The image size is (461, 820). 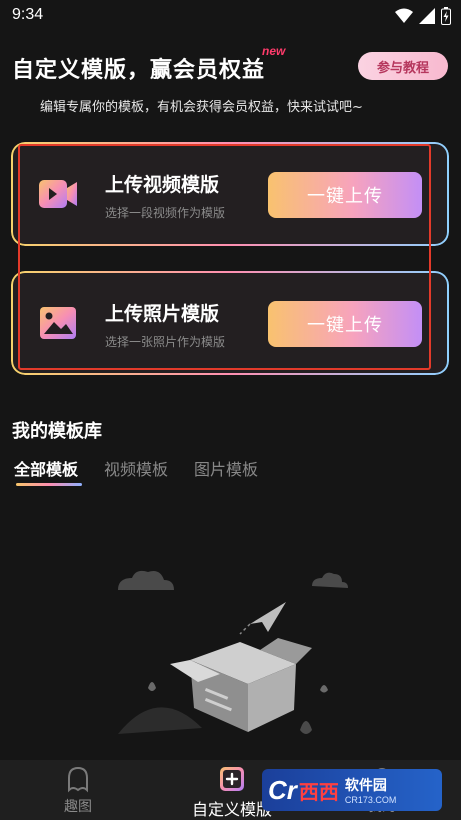 I want to click on tab-label: 视频模板, so click(x=136, y=469).